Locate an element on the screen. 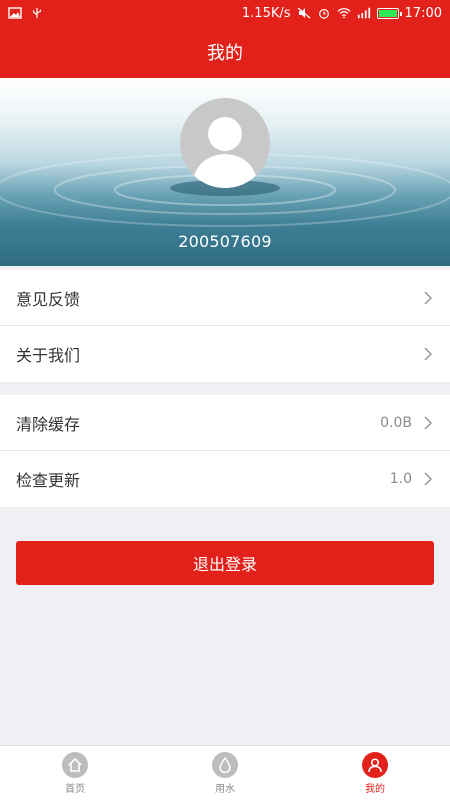 This screenshot has height=800, width=450. usb-icon is located at coordinates (37, 13).